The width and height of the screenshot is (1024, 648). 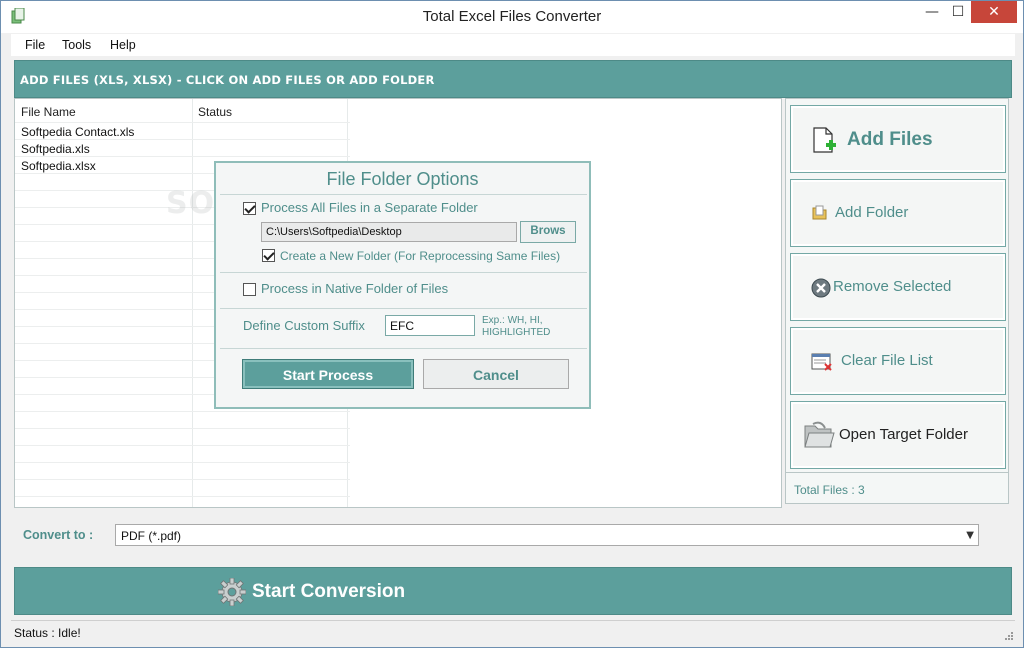 What do you see at coordinates (76, 45) in the screenshot?
I see `menu-tools: Tools` at bounding box center [76, 45].